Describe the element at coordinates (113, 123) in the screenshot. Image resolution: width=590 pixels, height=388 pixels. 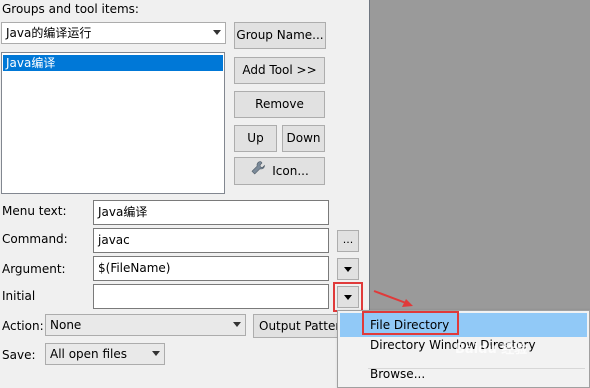
I see `tool-items-list: Java编译` at that location.